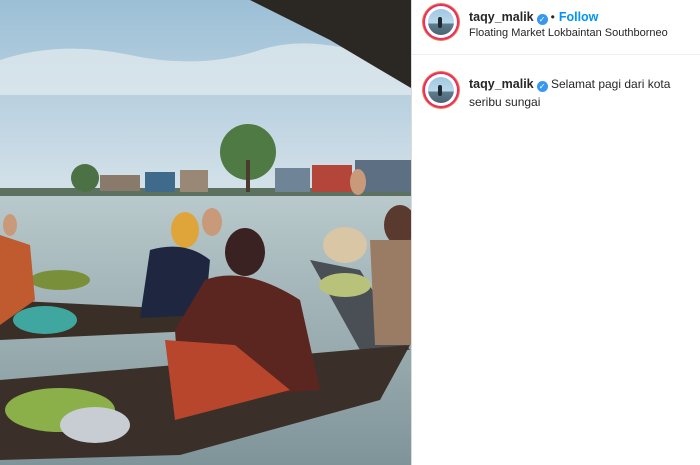 This screenshot has width=700, height=465. I want to click on author-username: taqy_malik, so click(501, 17).